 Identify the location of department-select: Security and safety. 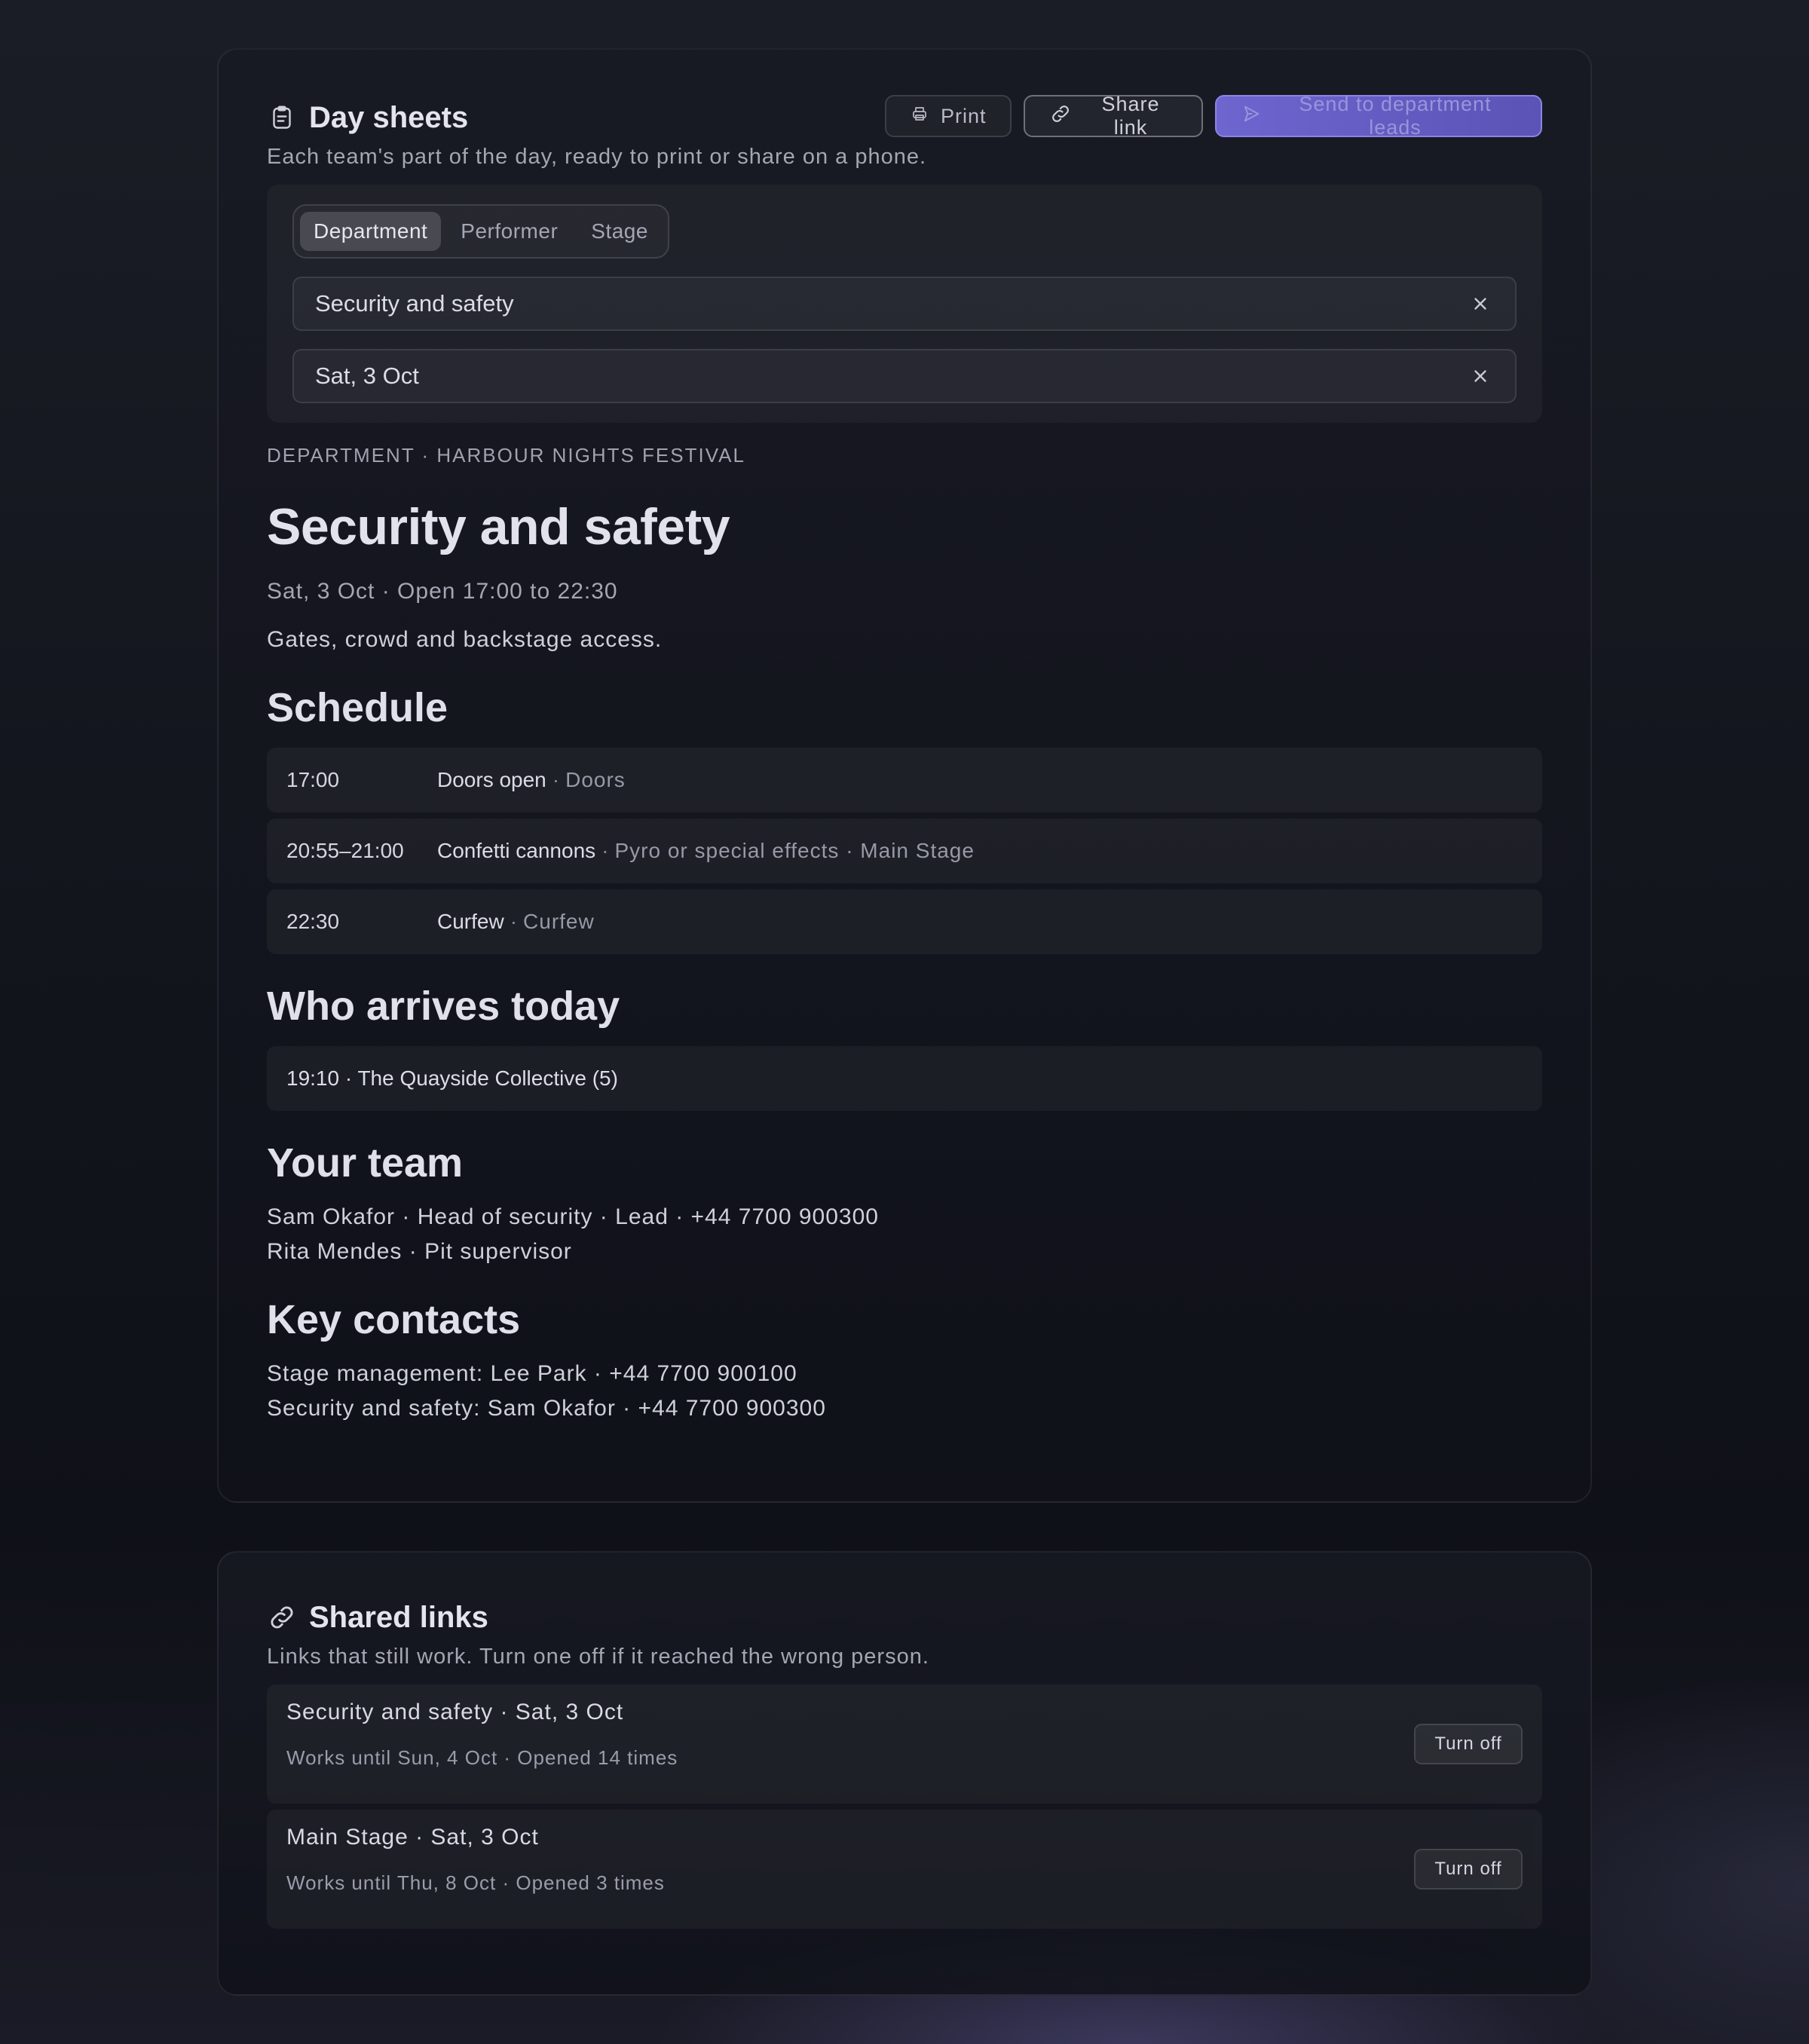
(904, 304).